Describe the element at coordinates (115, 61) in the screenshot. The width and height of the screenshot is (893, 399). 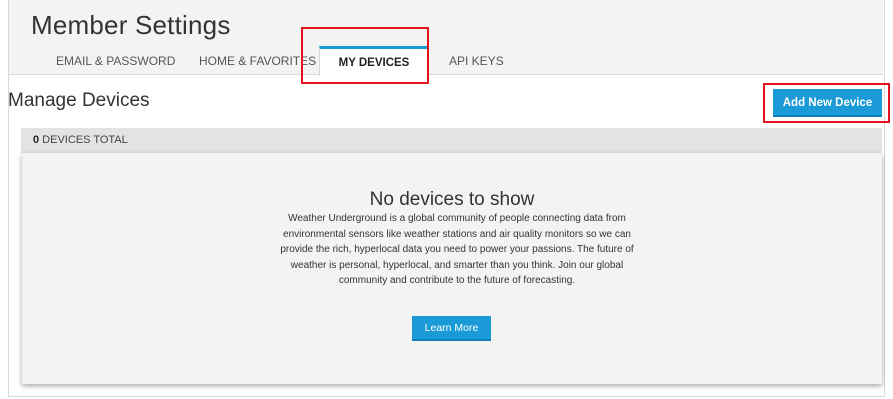
I see `tab-email-password: EMAIL & PASSWORD` at that location.